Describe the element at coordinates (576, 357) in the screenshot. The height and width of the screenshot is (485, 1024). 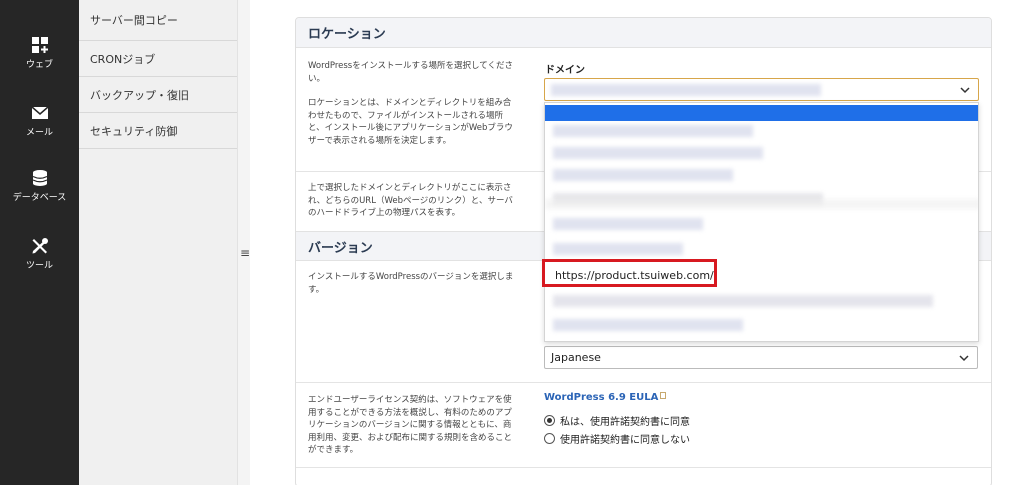
I see `language-value: Japanese` at that location.